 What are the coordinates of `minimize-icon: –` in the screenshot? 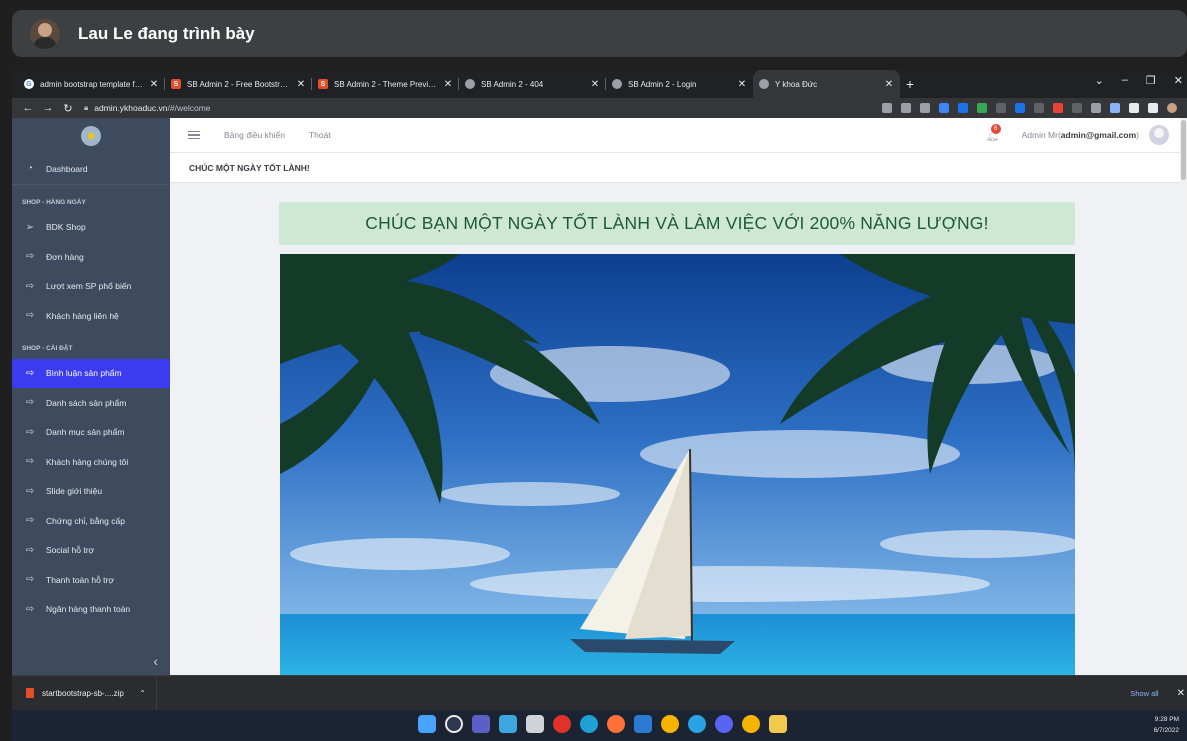 It's located at (1125, 80).